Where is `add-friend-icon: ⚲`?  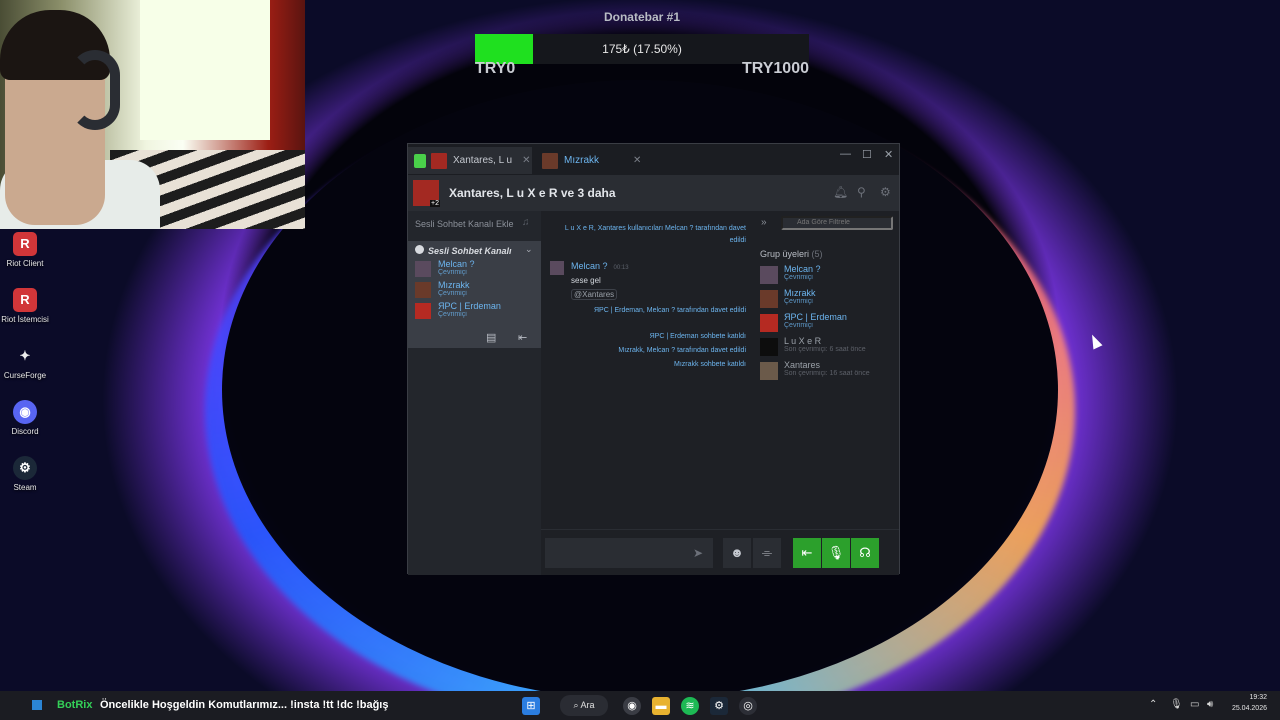
add-friend-icon: ⚲ is located at coordinates (861, 192).